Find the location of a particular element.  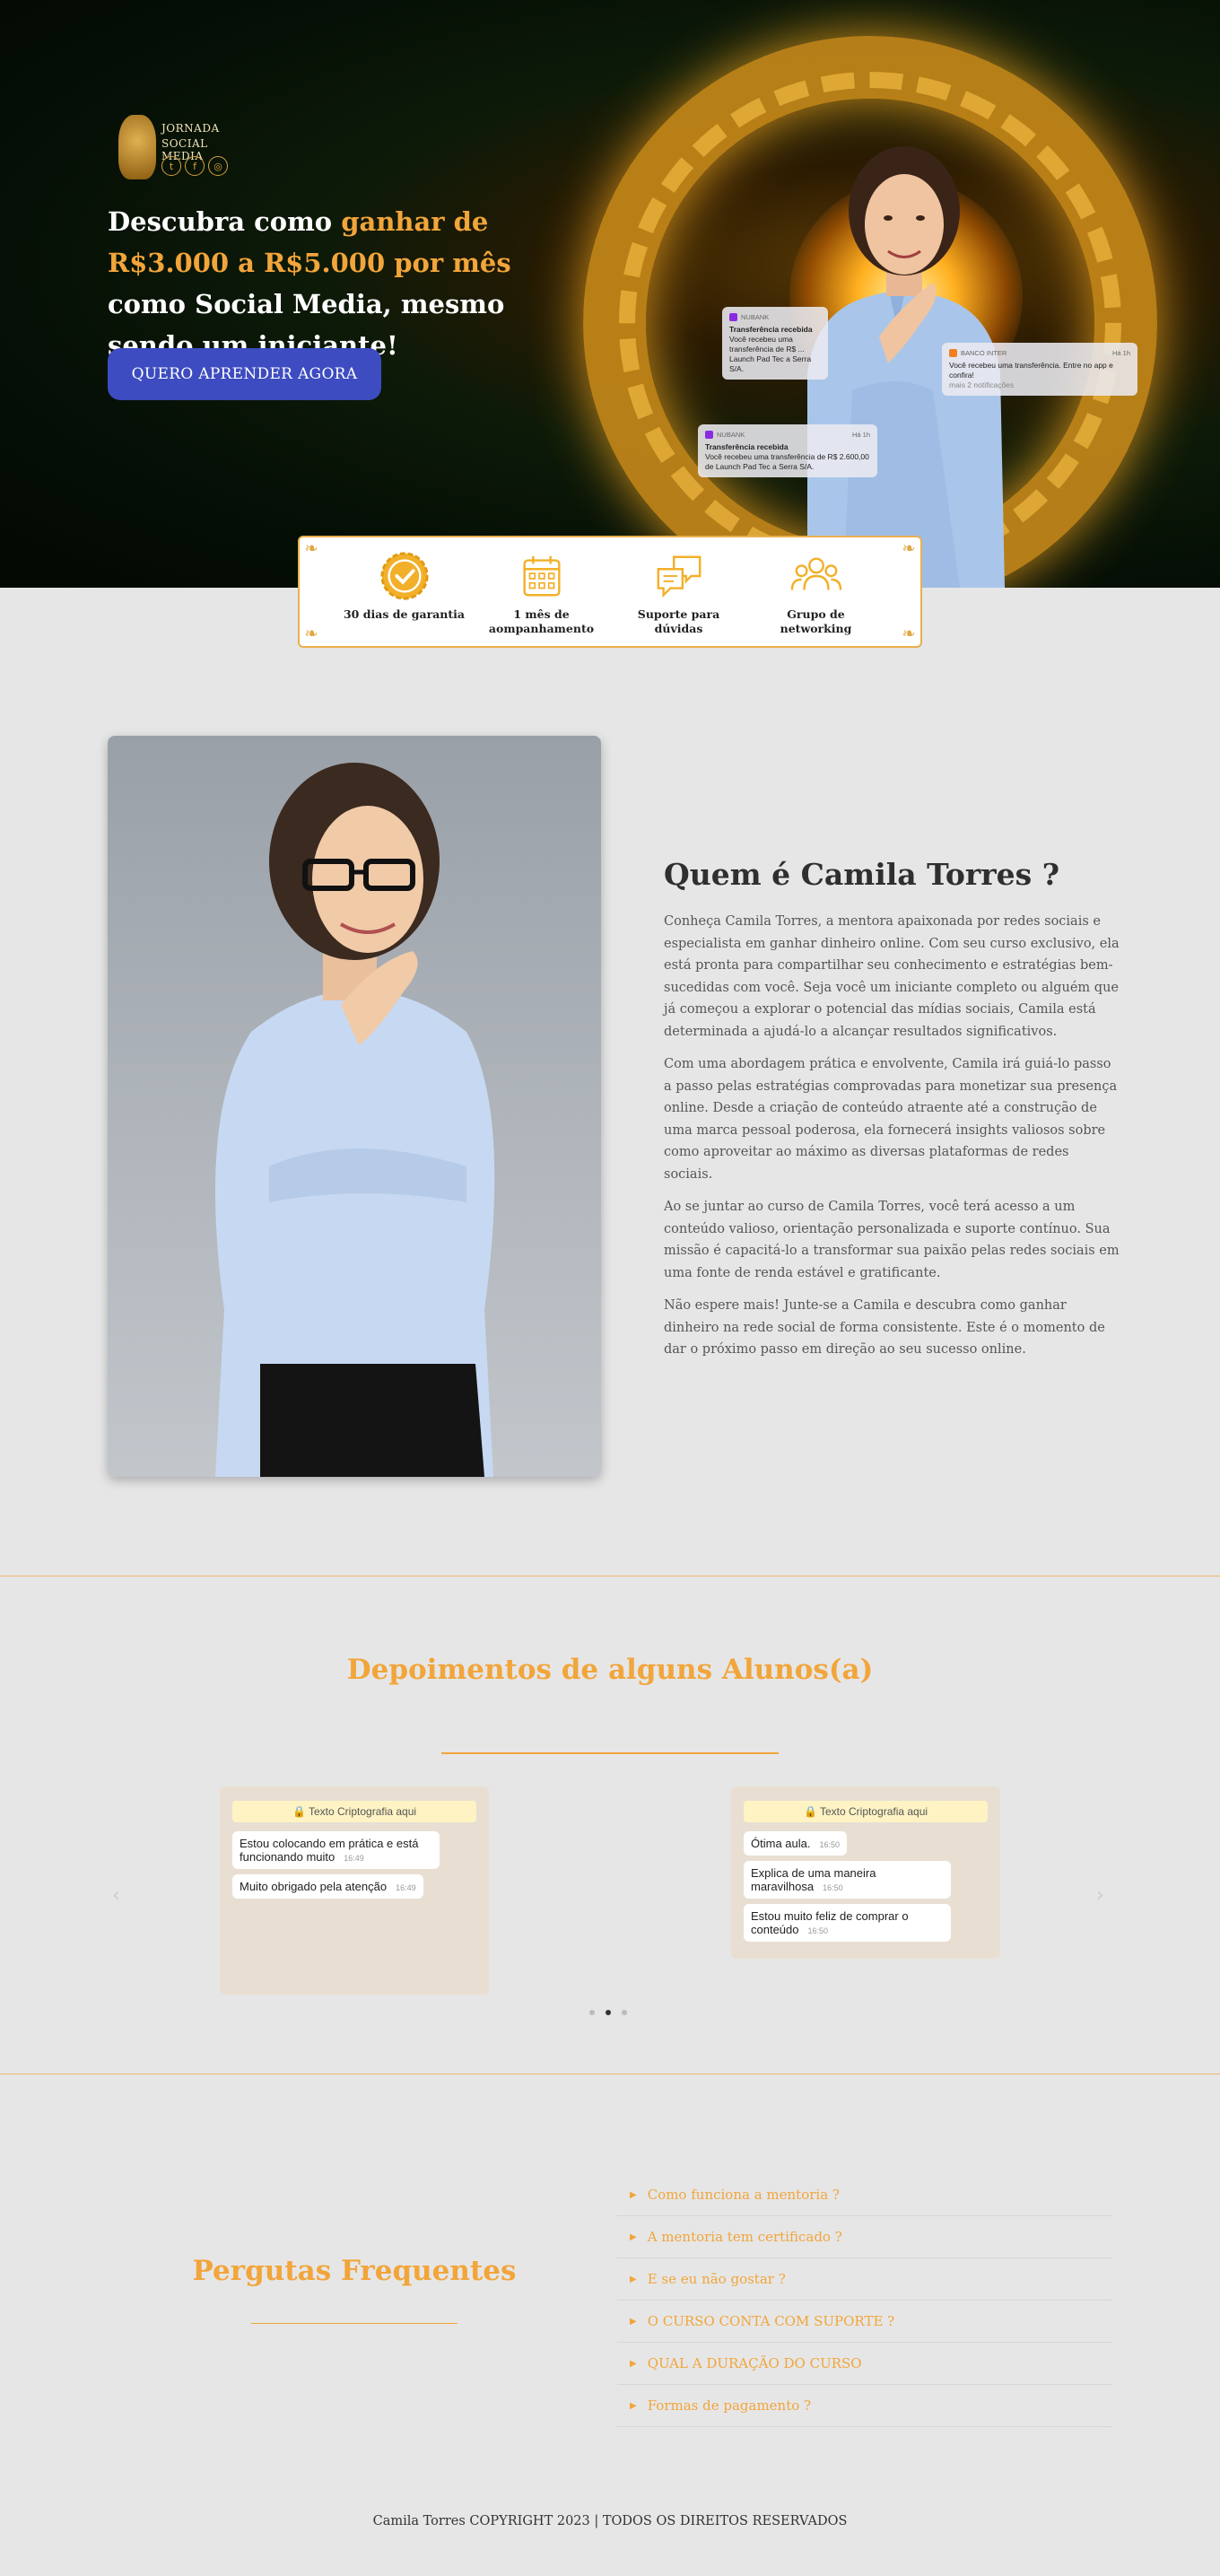

faq-question: QUAL A DURAÇÃO DO CURSO is located at coordinates (754, 2363).